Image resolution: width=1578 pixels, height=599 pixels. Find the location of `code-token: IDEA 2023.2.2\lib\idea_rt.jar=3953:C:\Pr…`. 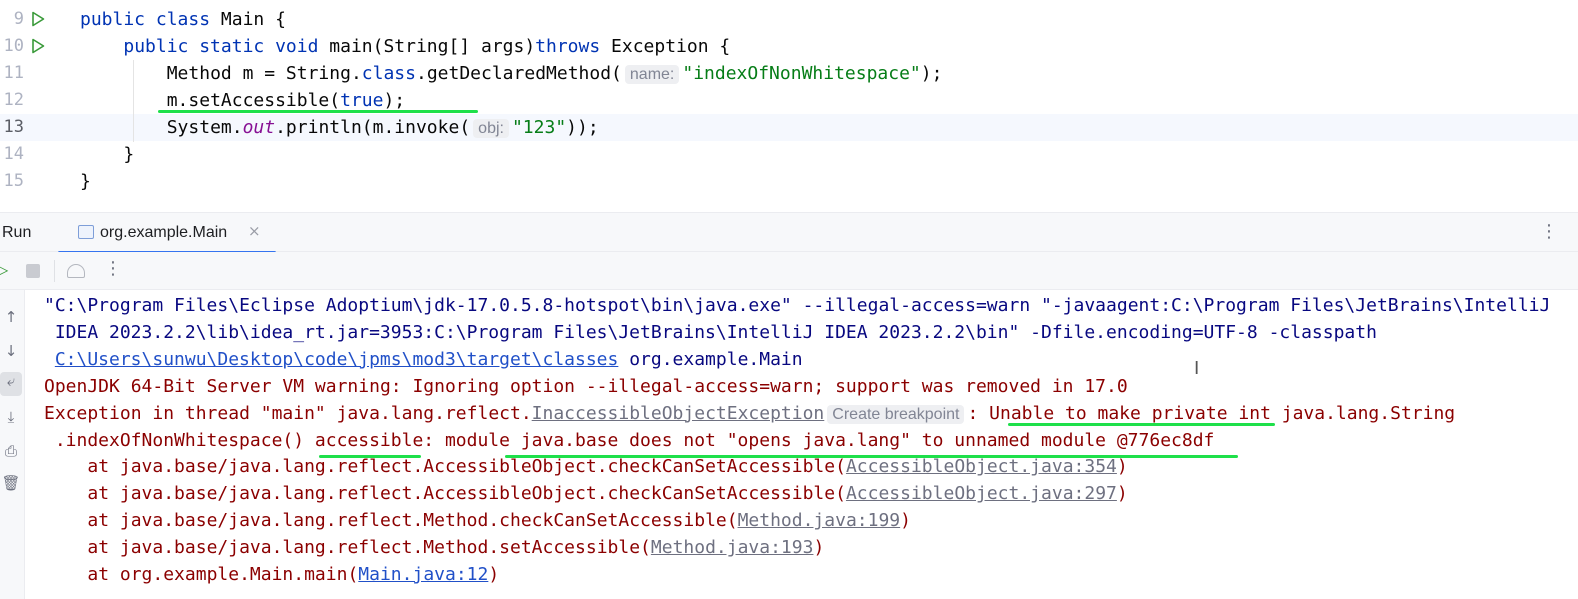

code-token: IDEA 2023.2.2\lib\idea_rt.jar=3953:C:\Pr… is located at coordinates (715, 332).